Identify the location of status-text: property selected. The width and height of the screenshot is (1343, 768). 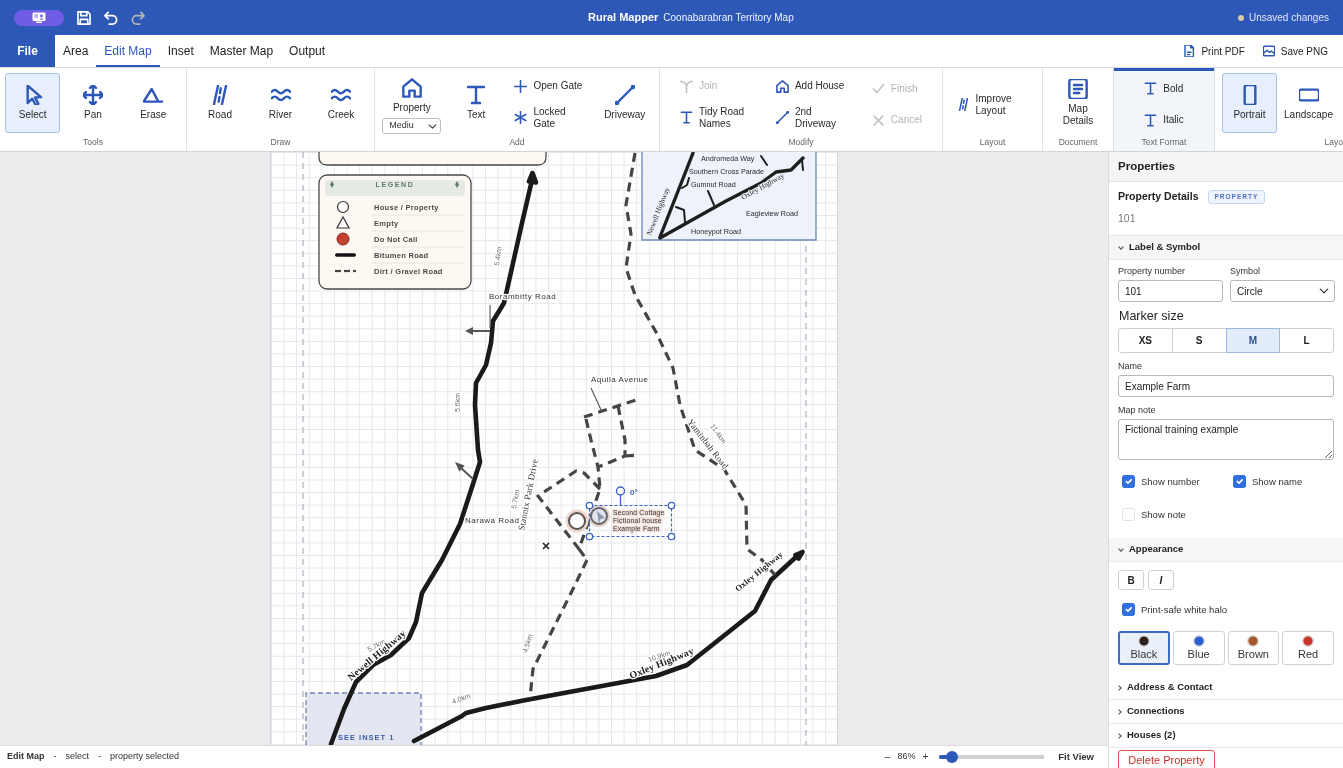
(145, 757).